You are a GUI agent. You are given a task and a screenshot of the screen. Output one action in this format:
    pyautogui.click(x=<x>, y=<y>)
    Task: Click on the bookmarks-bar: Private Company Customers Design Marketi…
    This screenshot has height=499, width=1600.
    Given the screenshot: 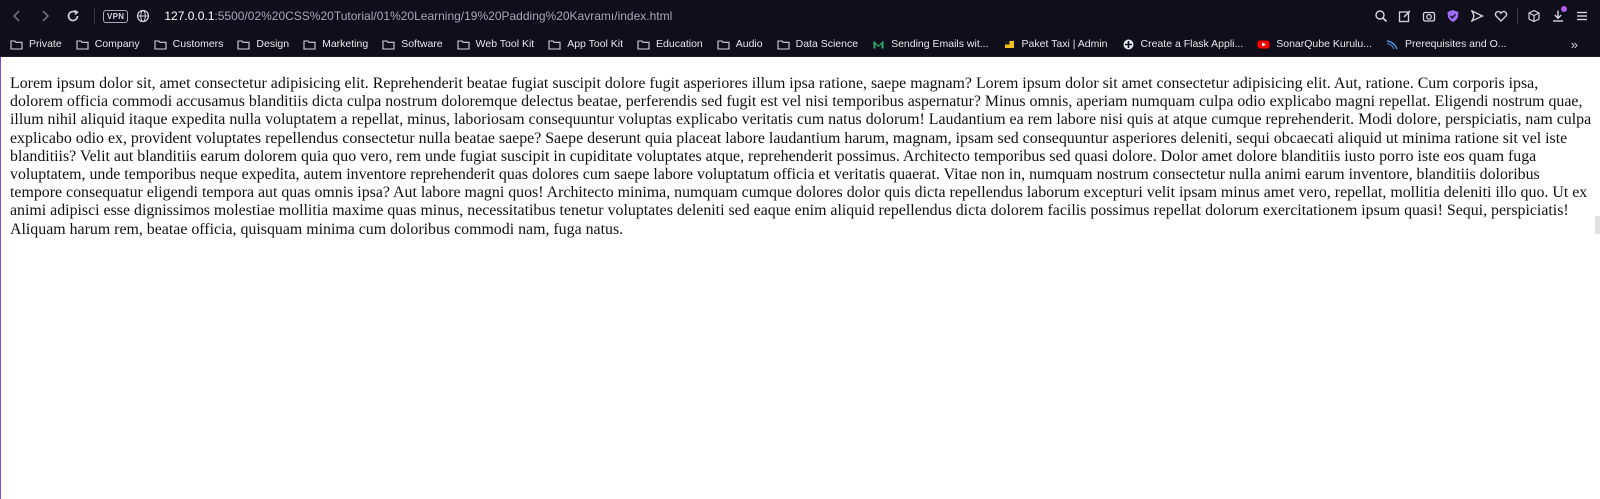 What is the action you would take?
    pyautogui.click(x=800, y=44)
    